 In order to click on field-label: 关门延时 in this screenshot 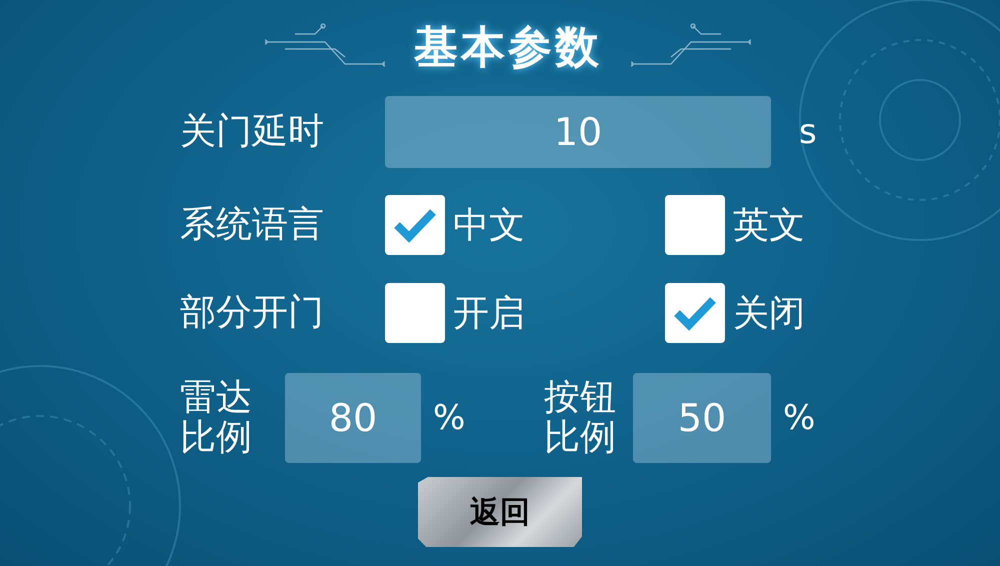, I will do `click(252, 132)`.